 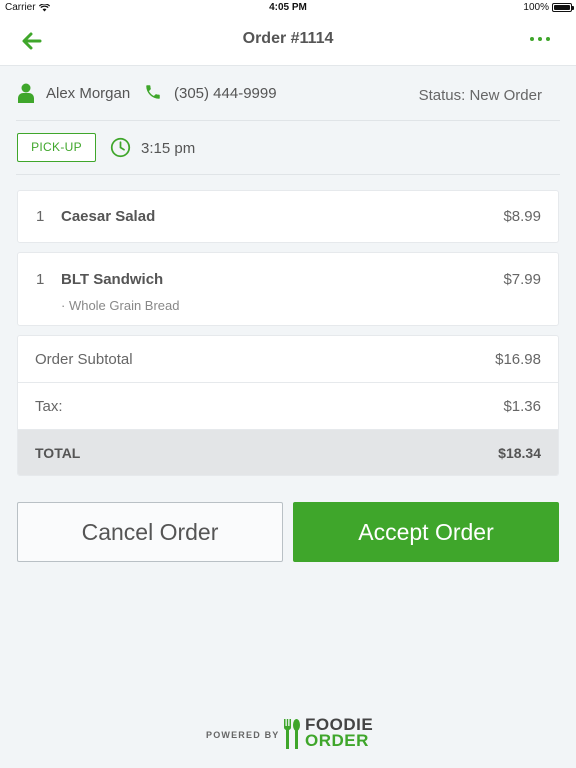 What do you see at coordinates (288, 452) in the screenshot?
I see `total-row: TOTAL $18.34` at bounding box center [288, 452].